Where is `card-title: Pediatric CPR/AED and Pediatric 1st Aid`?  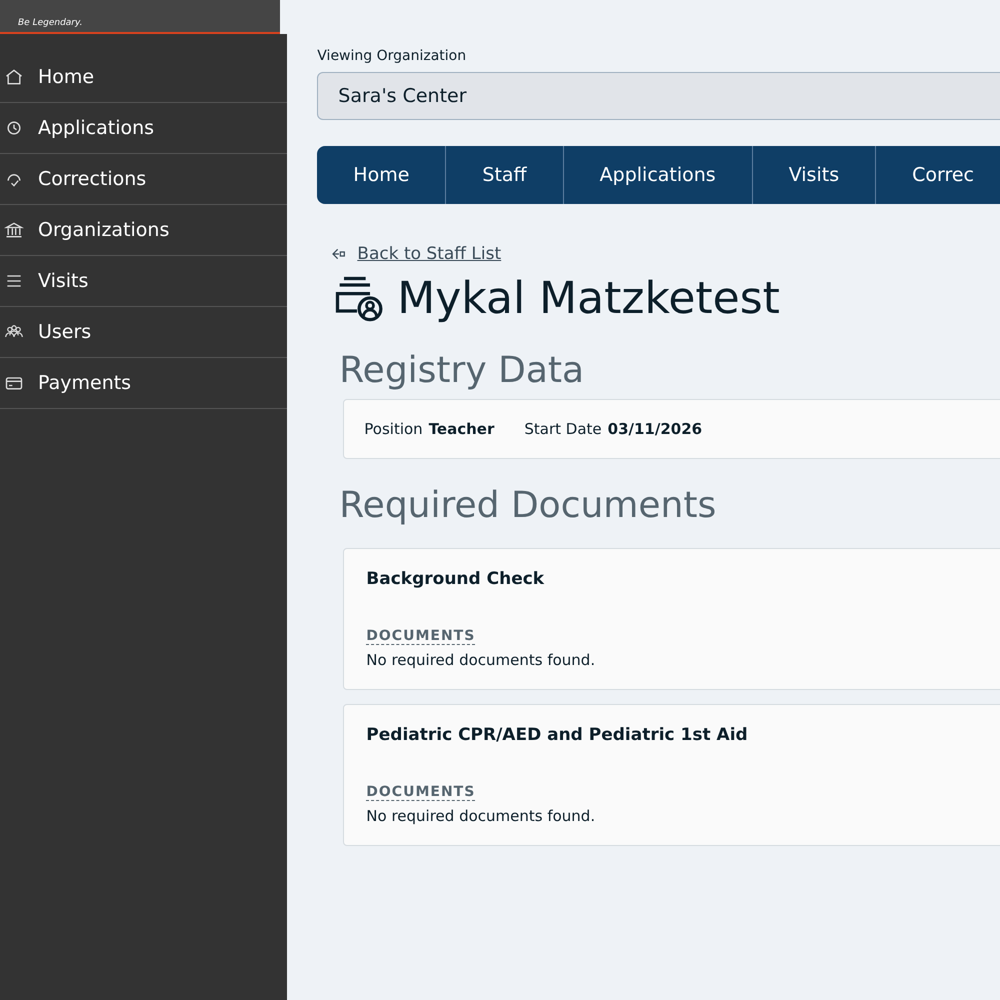
card-title: Pediatric CPR/AED and Pediatric 1st Aid is located at coordinates (557, 735).